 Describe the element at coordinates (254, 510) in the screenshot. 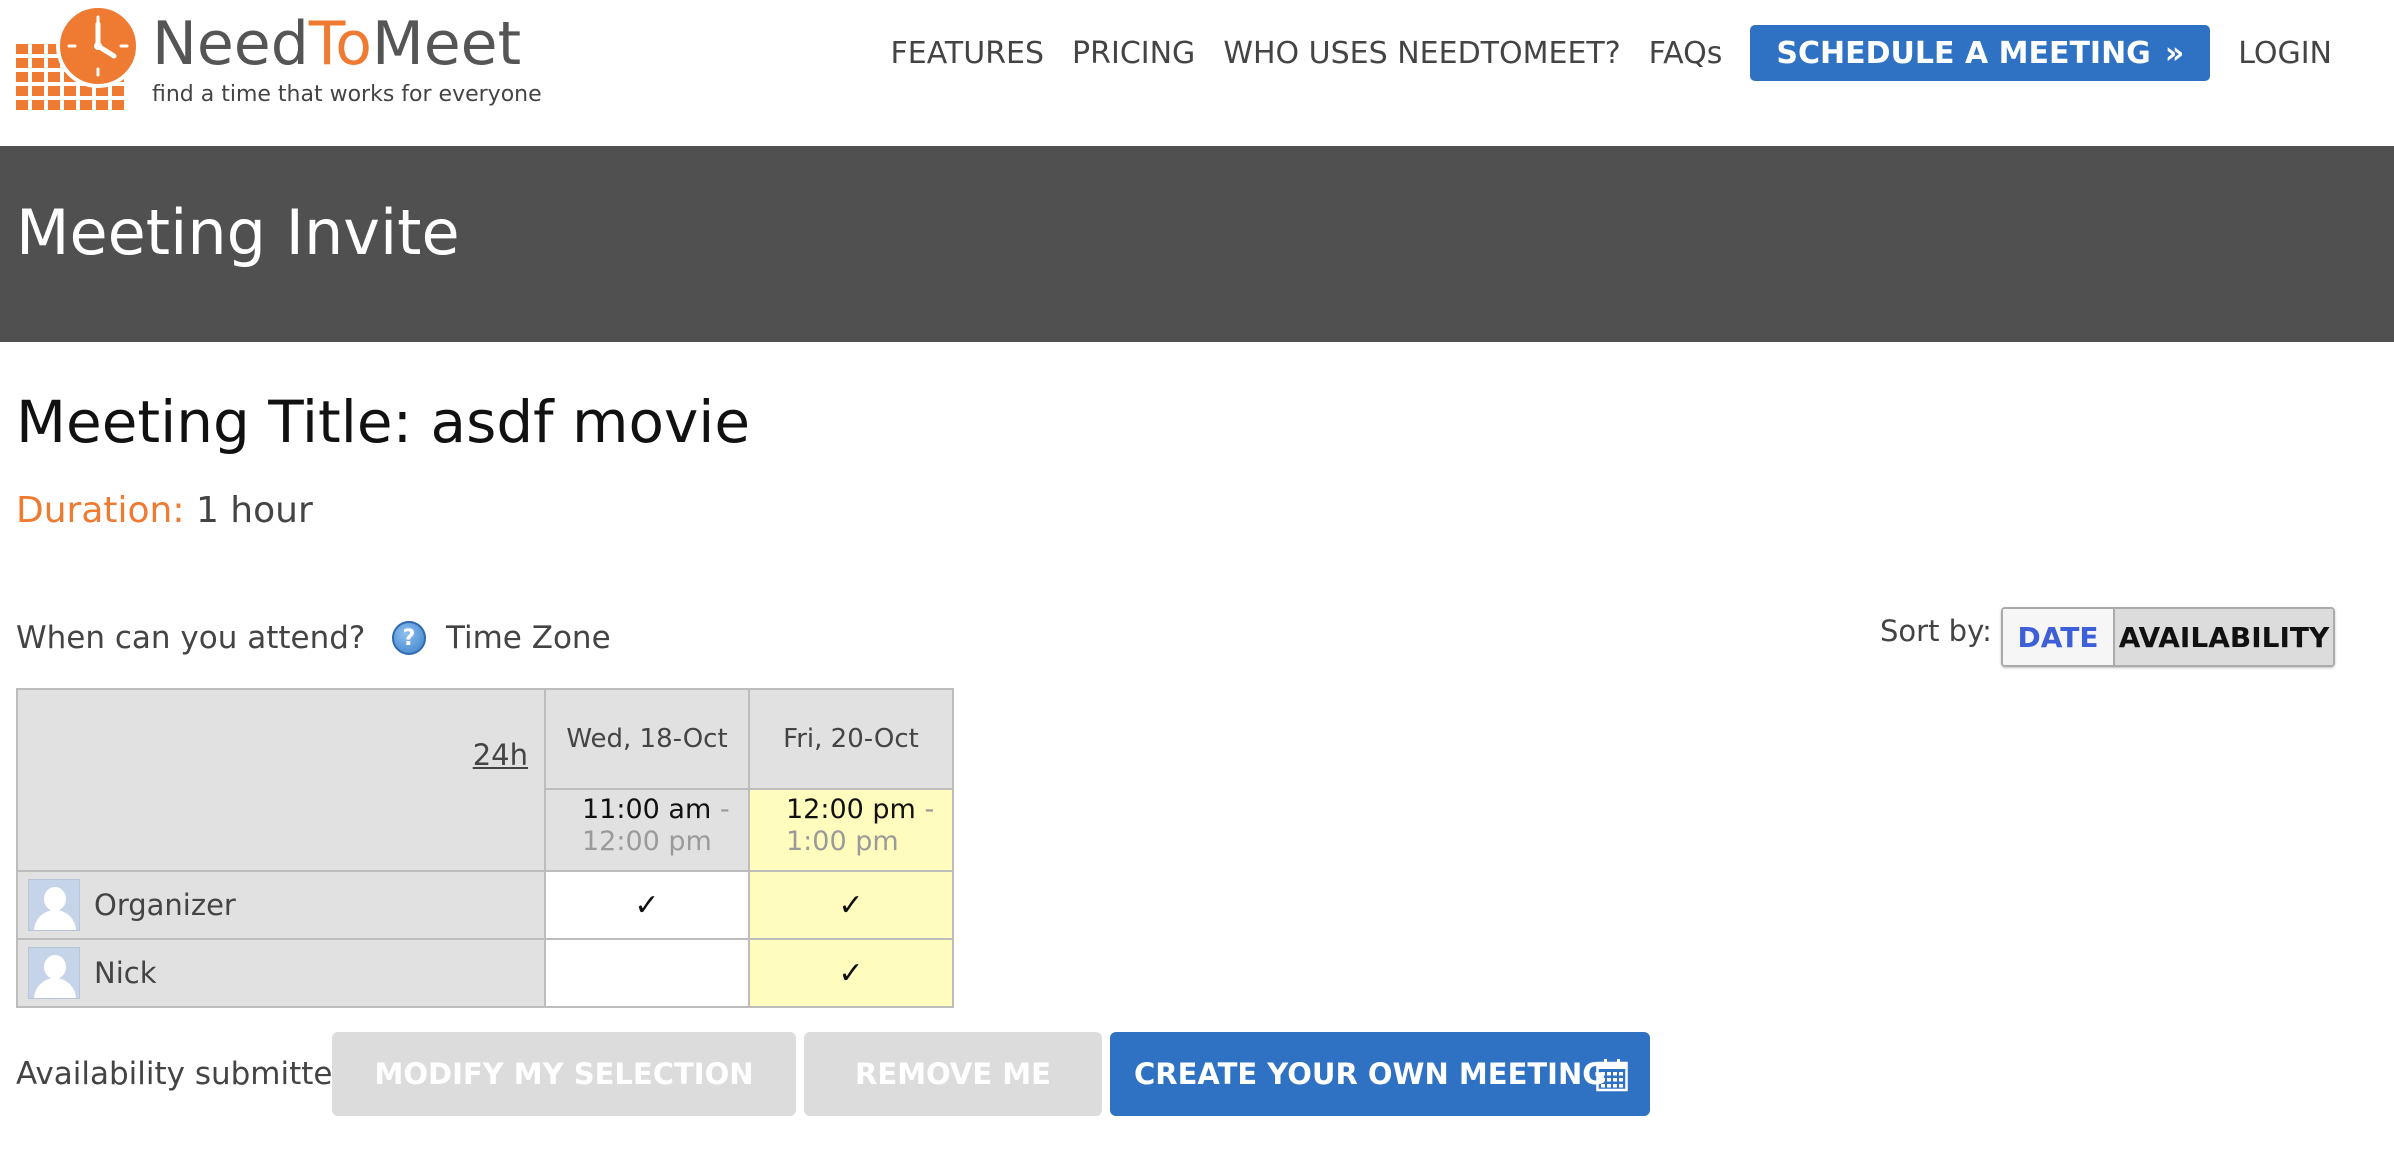

I see `duration-value: 1 hour` at that location.